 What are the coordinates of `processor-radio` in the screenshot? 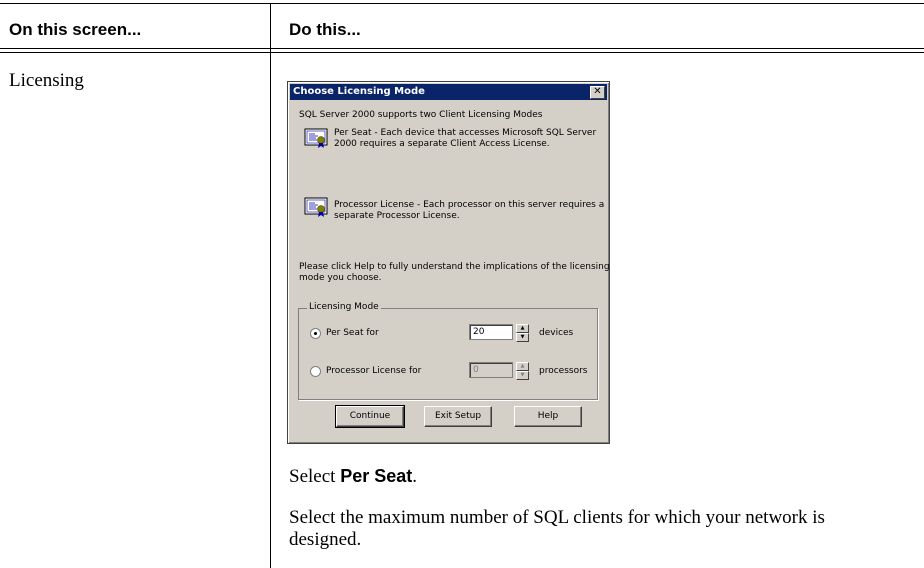 It's located at (315, 371).